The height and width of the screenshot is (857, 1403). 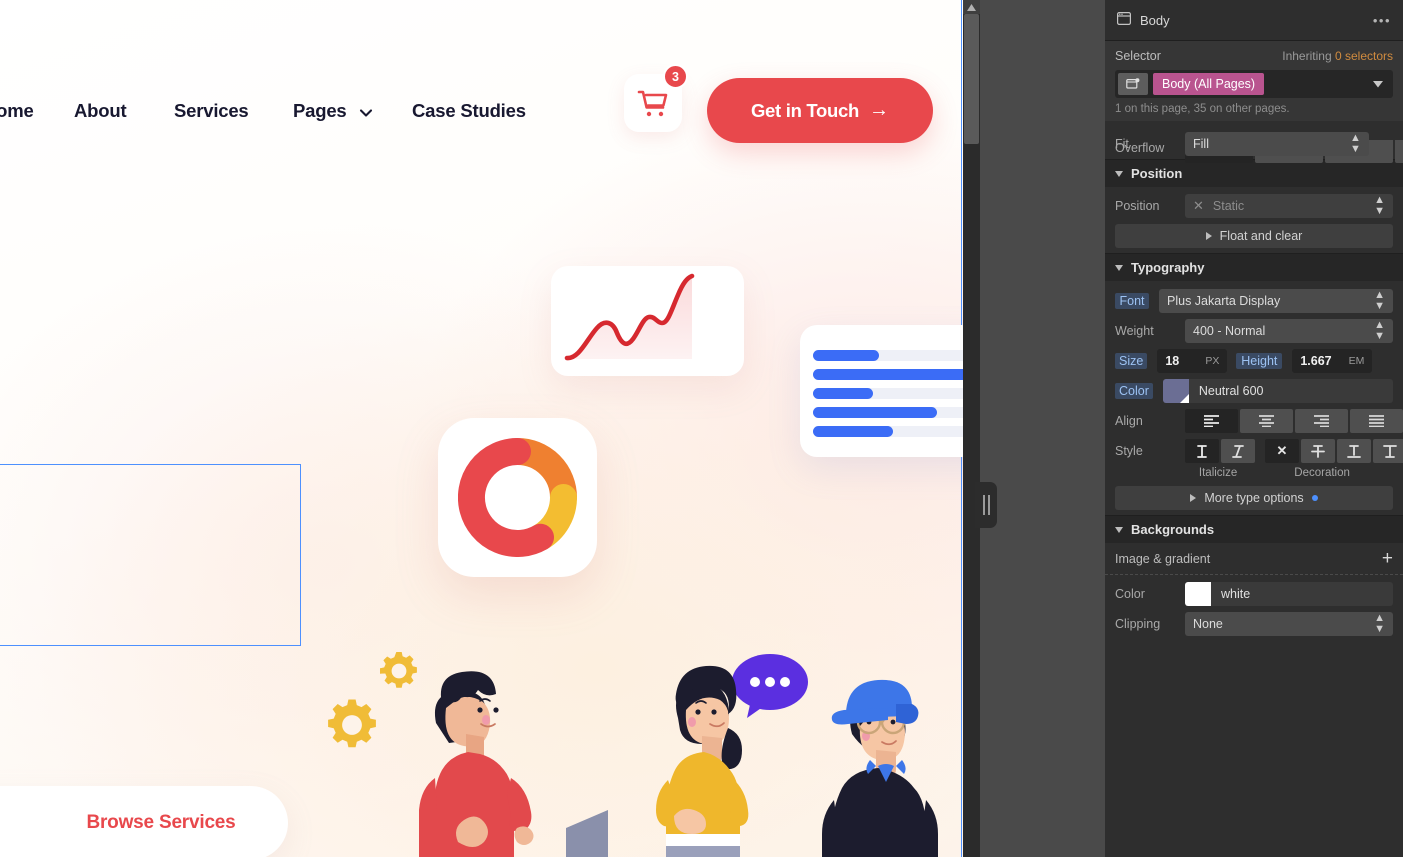 What do you see at coordinates (880, 768) in the screenshot?
I see `person-blue-cap` at bounding box center [880, 768].